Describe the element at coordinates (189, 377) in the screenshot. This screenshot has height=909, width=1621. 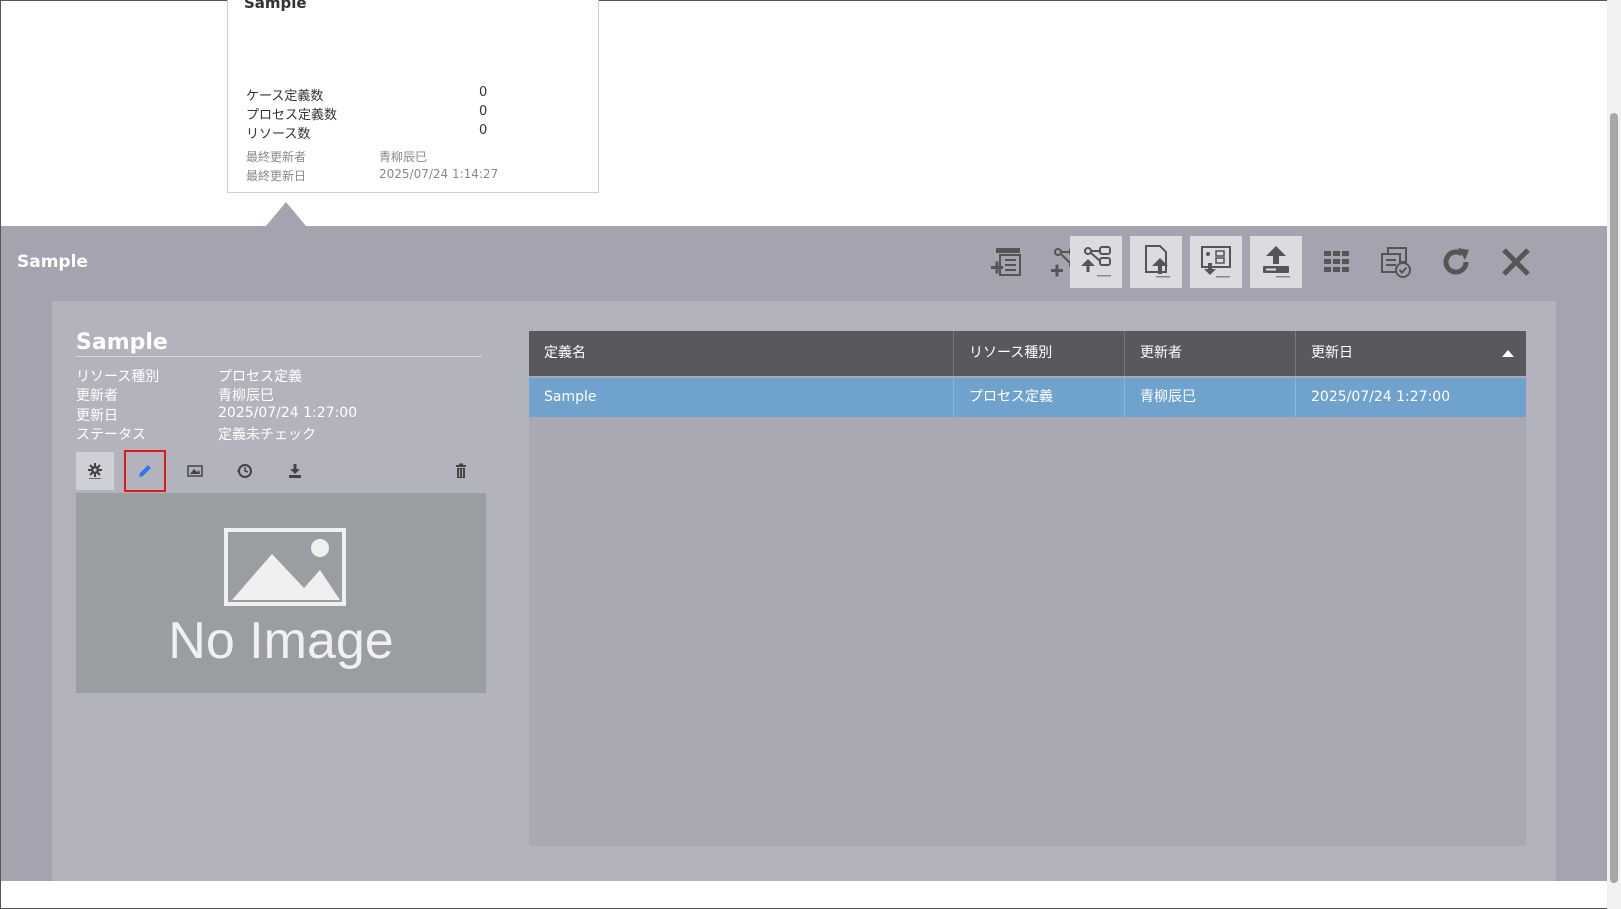
I see `detail-resource-type: リソース種別 プロセス定義` at that location.